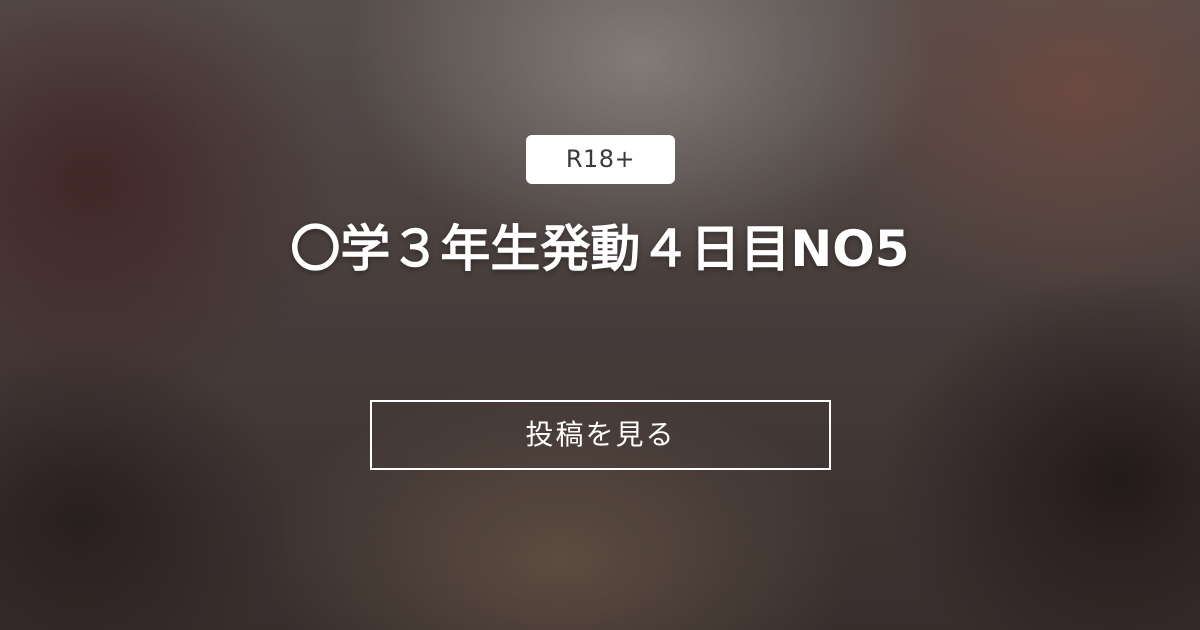  What do you see at coordinates (600, 435) in the screenshot?
I see `view-post-button: 投稿を見る` at bounding box center [600, 435].